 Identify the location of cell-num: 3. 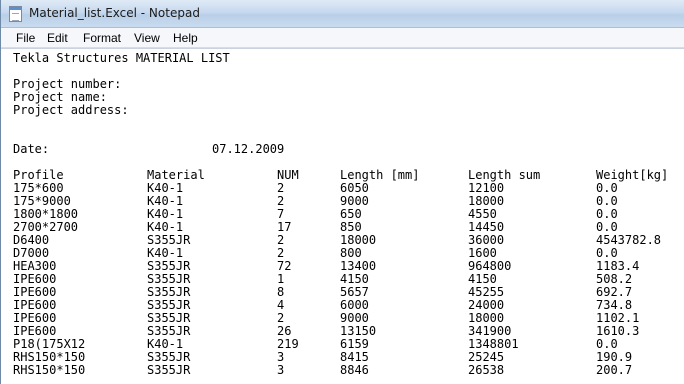
(281, 370).